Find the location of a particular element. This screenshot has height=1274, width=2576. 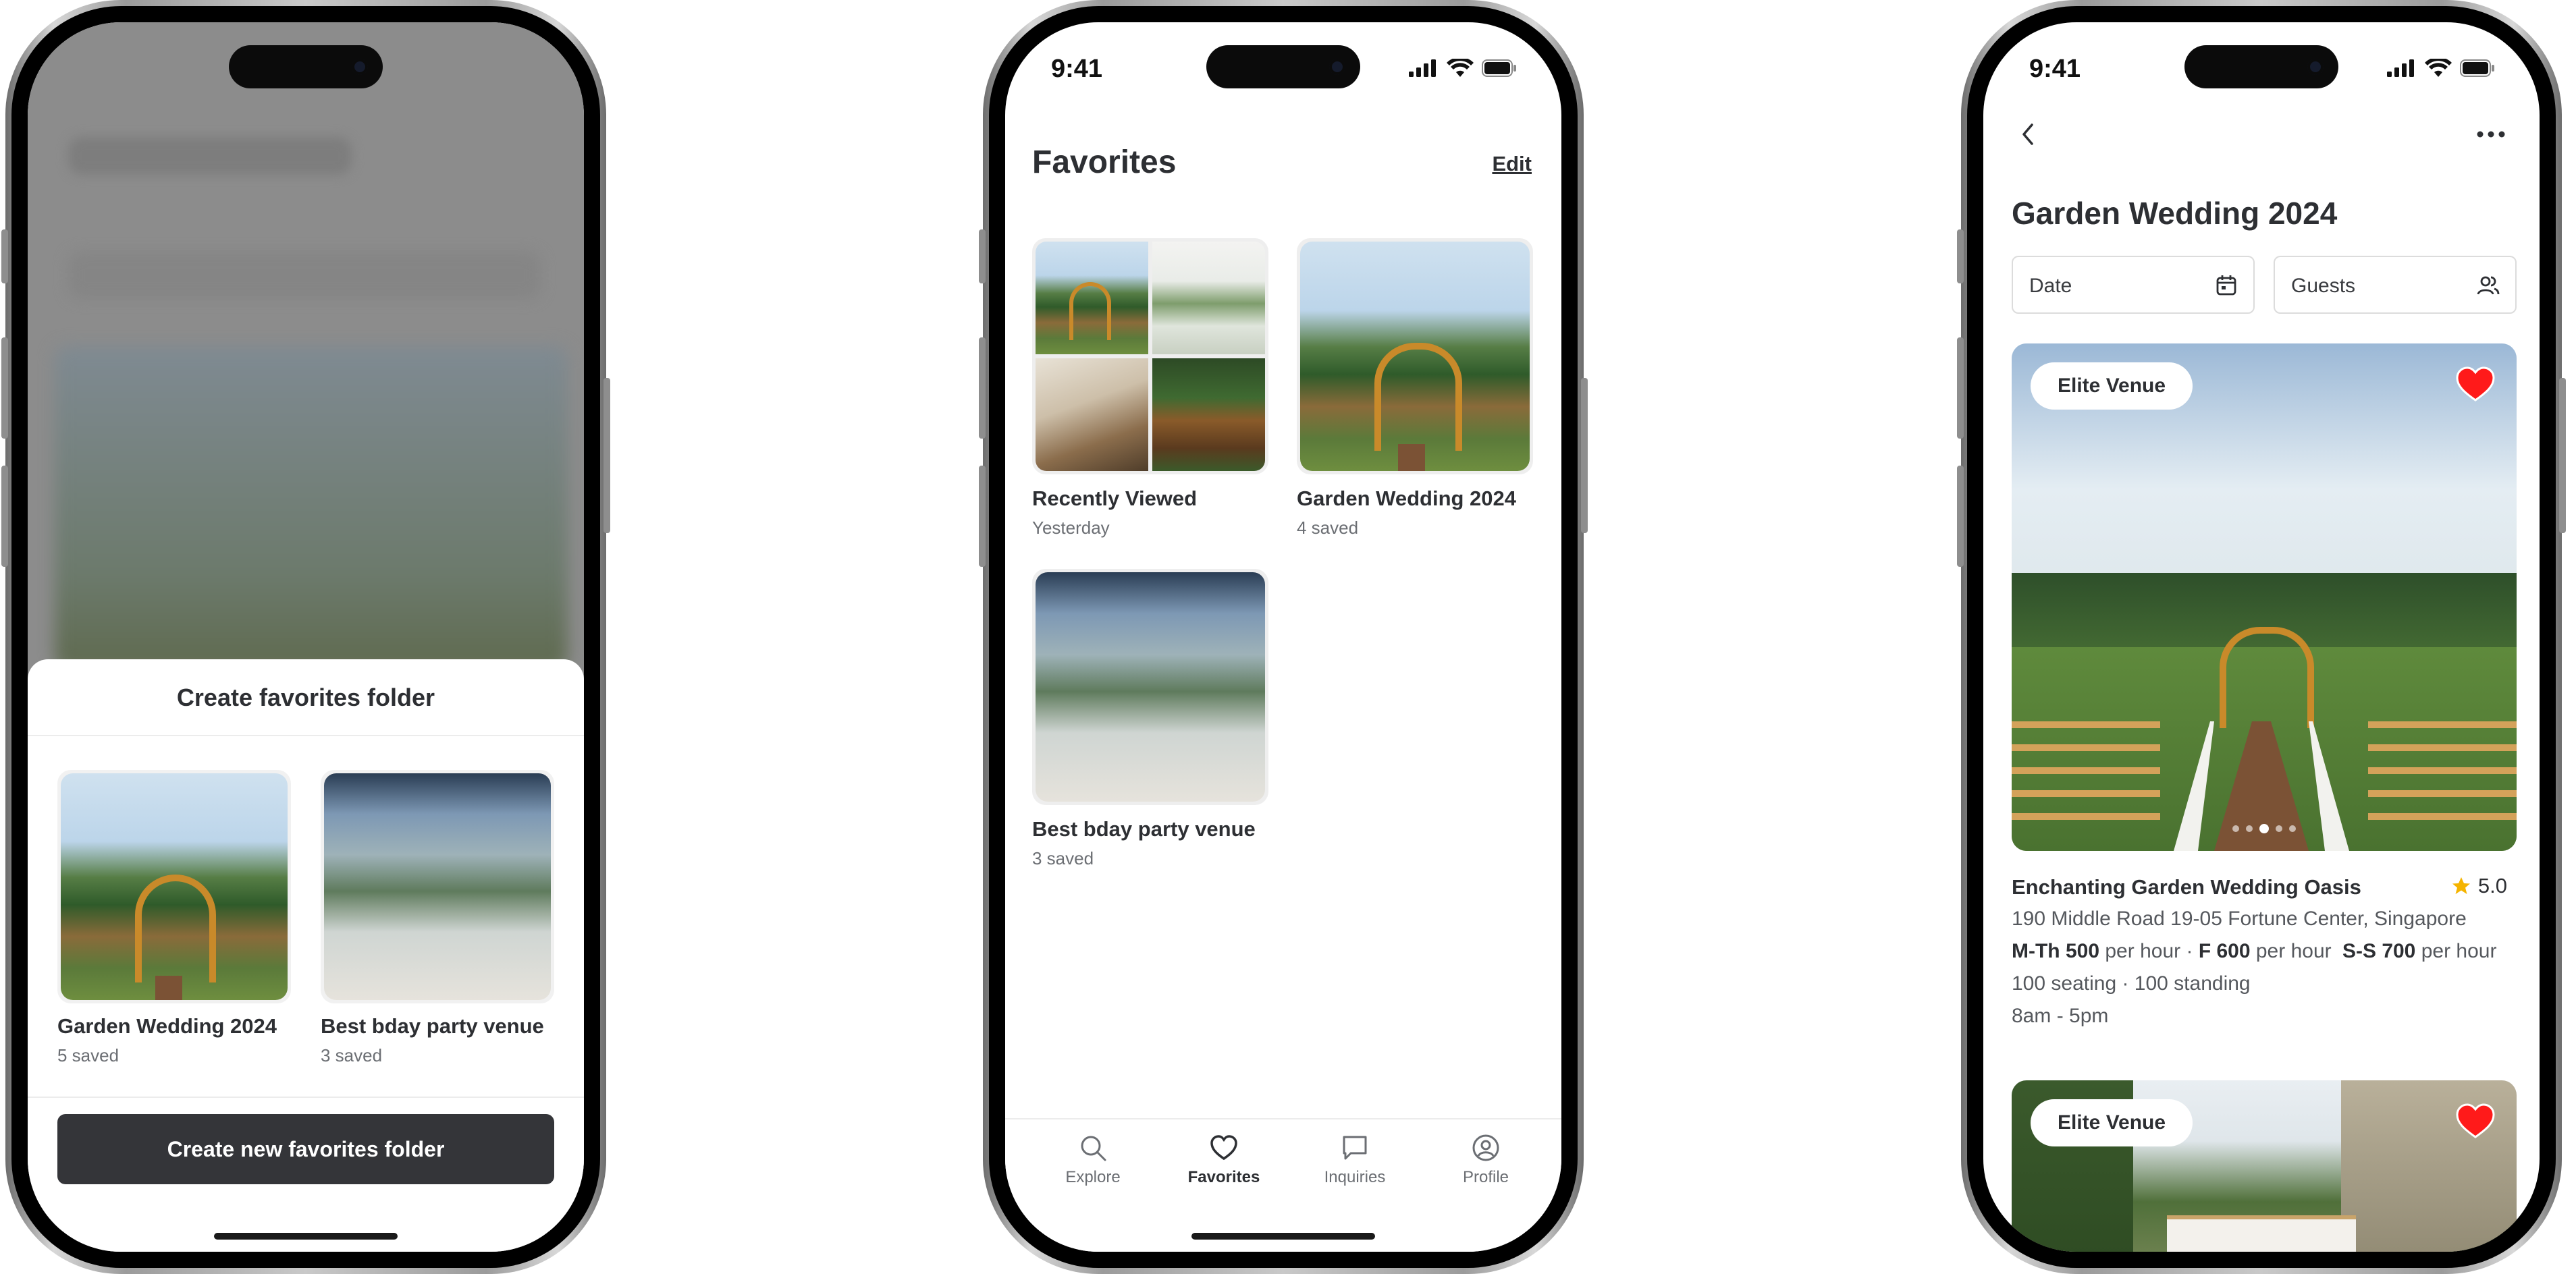

indoor-photo is located at coordinates (1092, 414).